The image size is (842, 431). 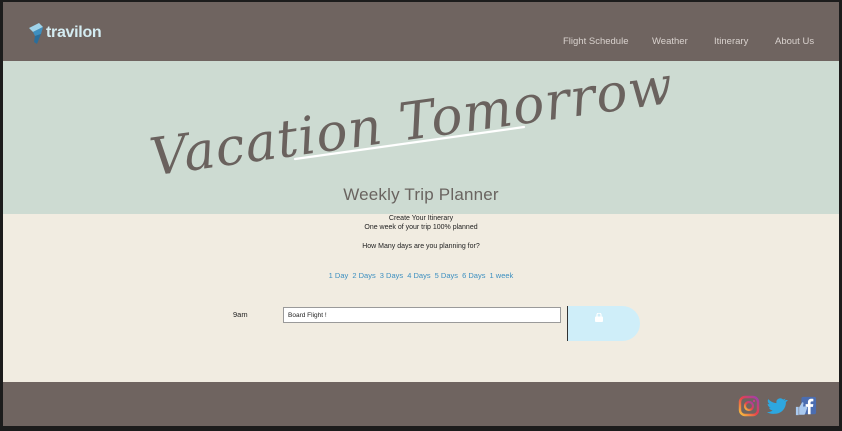 I want to click on nav-link-flight-schedule: Flight Schedule, so click(x=595, y=41).